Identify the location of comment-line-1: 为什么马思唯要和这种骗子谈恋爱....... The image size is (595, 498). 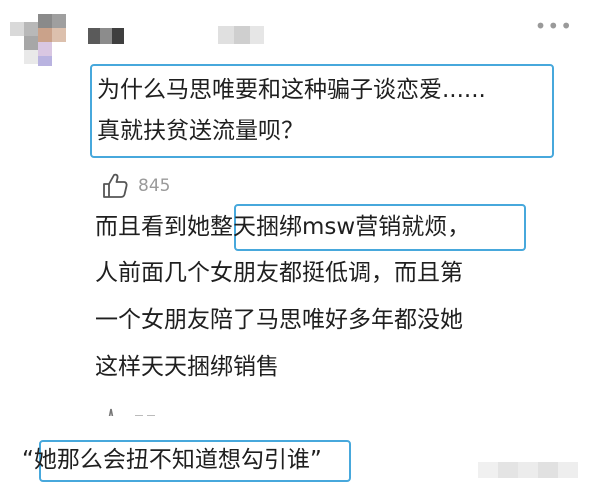
(291, 90).